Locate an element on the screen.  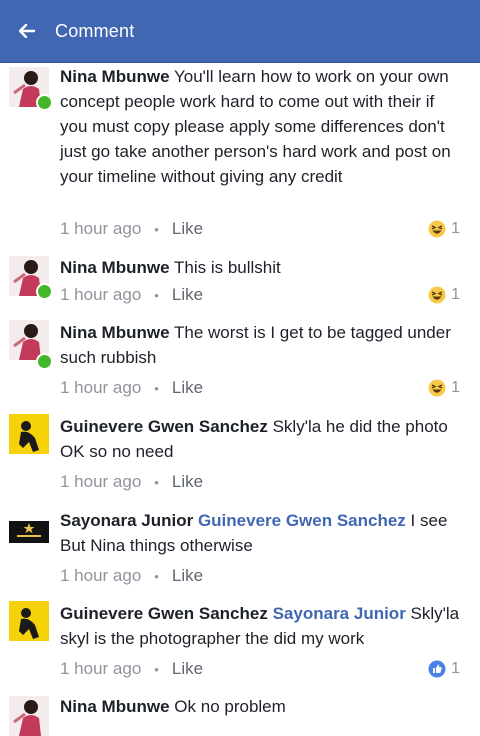
comment-item: Nina Mbunwe Ok no problem is located at coordinates (240, 714).